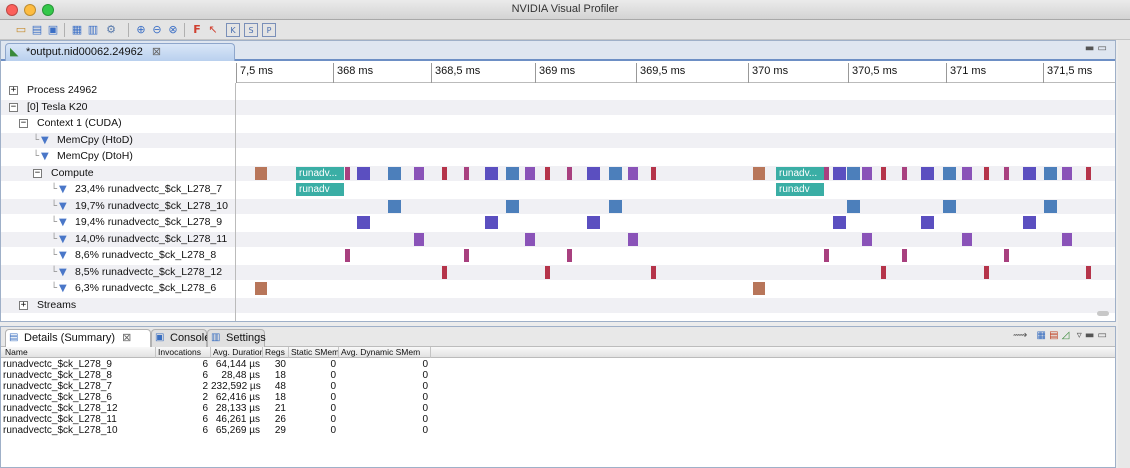  What do you see at coordinates (1066, 335) in the screenshot?
I see `chart-icon: ◿` at bounding box center [1066, 335].